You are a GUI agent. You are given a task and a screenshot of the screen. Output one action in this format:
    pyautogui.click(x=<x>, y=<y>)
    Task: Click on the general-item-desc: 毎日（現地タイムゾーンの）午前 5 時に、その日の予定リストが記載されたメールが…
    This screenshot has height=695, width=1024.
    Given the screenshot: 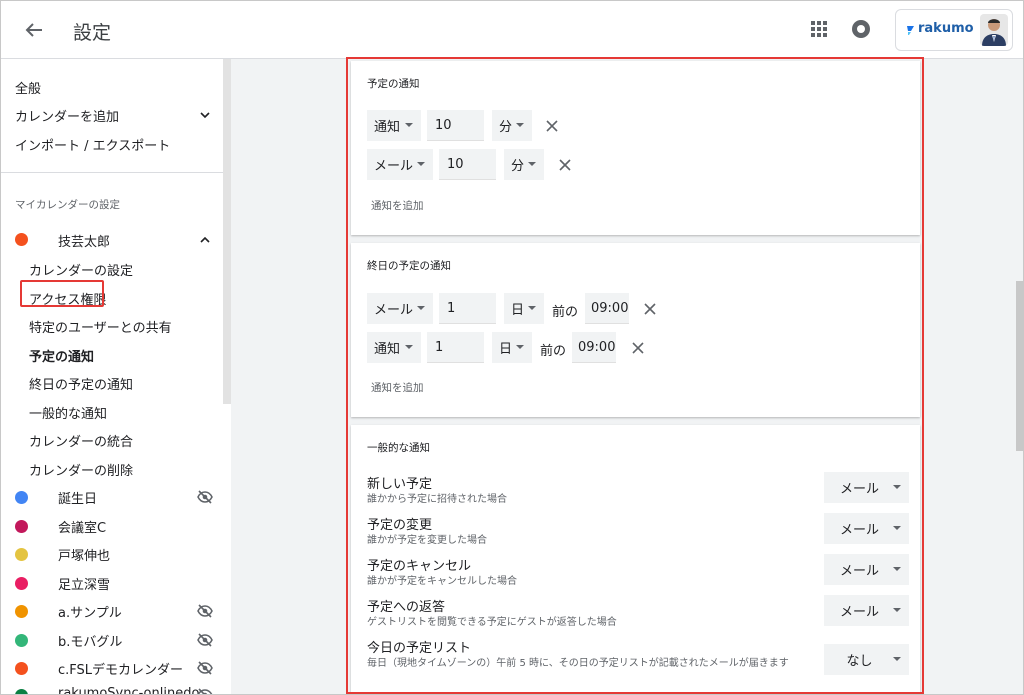 What is the action you would take?
    pyautogui.click(x=578, y=663)
    